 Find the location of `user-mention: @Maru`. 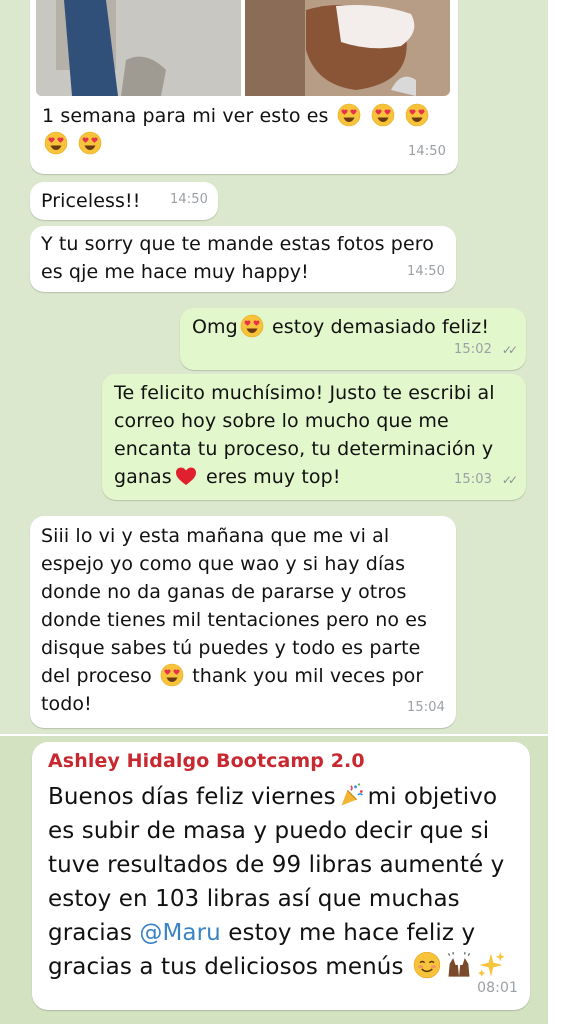

user-mention: @Maru is located at coordinates (179, 933).